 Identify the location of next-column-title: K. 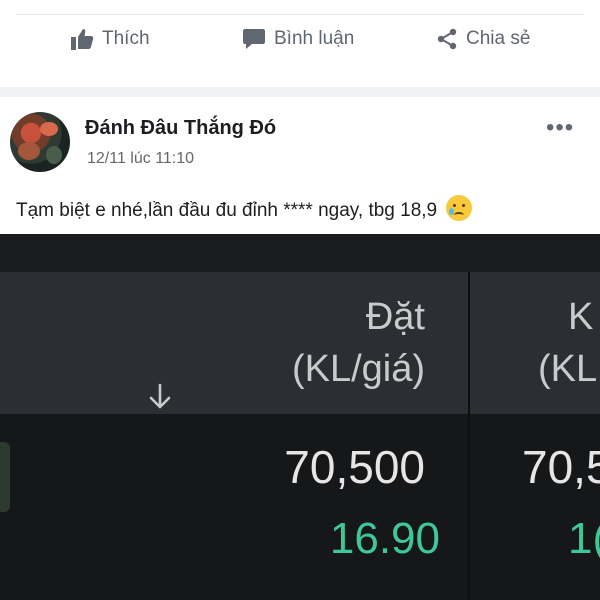
(581, 317).